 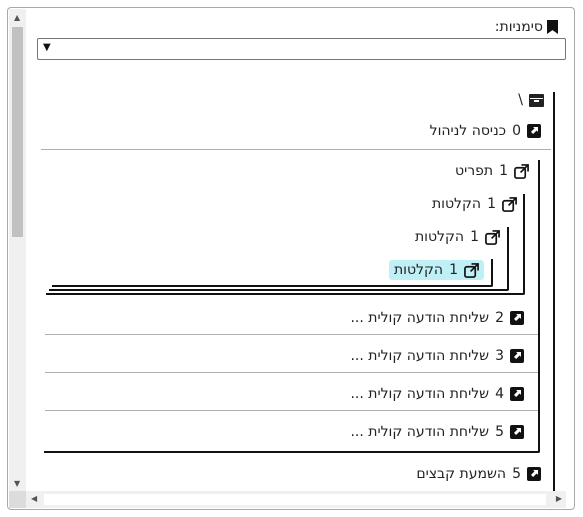 I want to click on item-number: 3, so click(x=499, y=356).